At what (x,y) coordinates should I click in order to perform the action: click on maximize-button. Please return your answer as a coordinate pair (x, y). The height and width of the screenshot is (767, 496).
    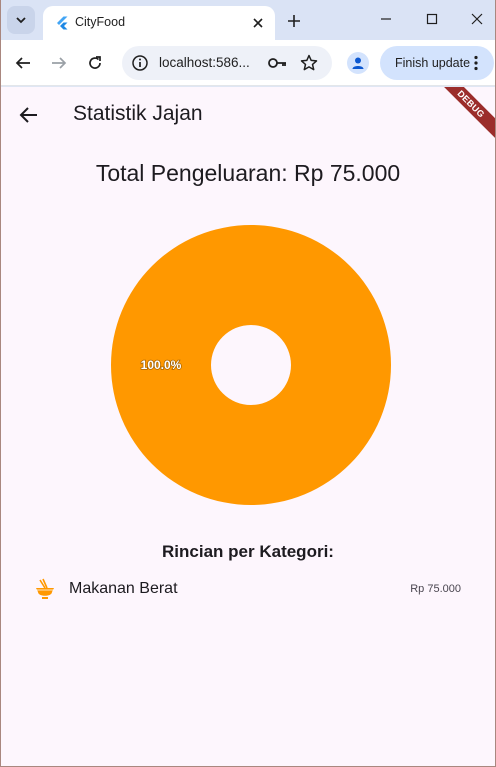
    Looking at the image, I should click on (432, 19).